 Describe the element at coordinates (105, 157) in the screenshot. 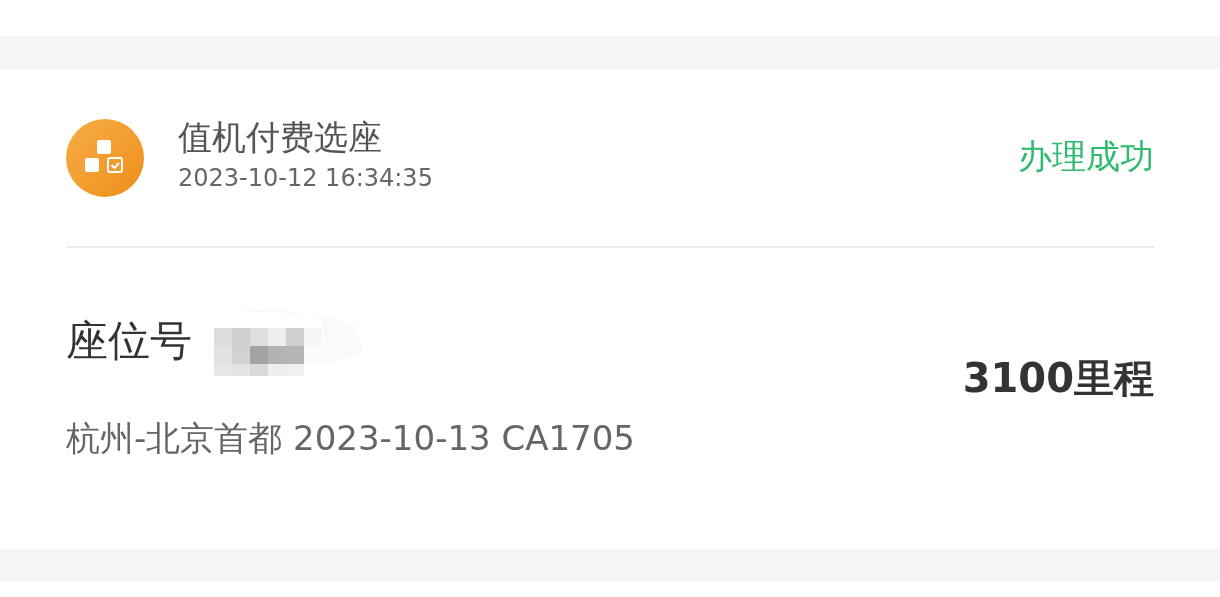

I see `blocks-check-icon` at that location.